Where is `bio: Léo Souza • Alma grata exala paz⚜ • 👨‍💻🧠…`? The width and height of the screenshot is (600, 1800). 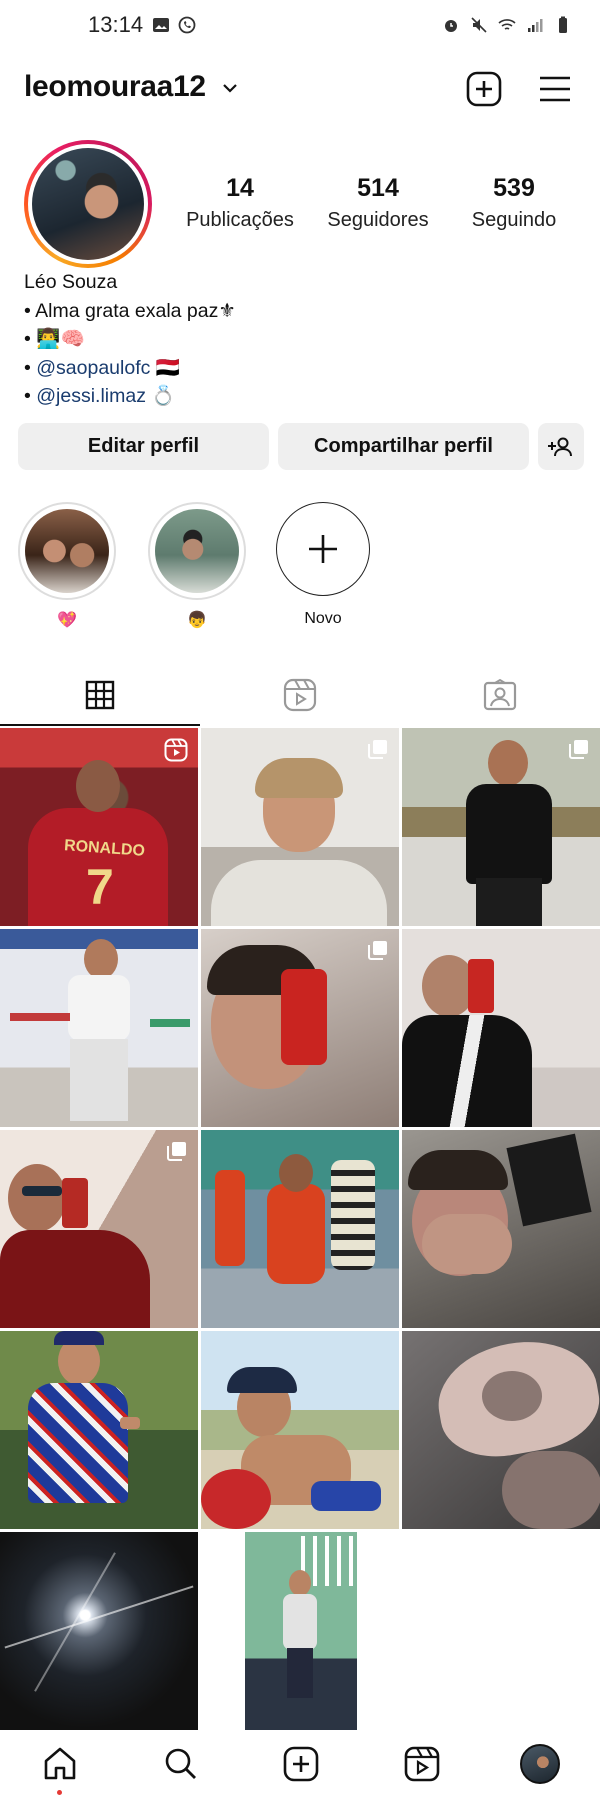 bio: Léo Souza • Alma grata exala paz⚜ • 👨‍💻🧠… is located at coordinates (130, 339).